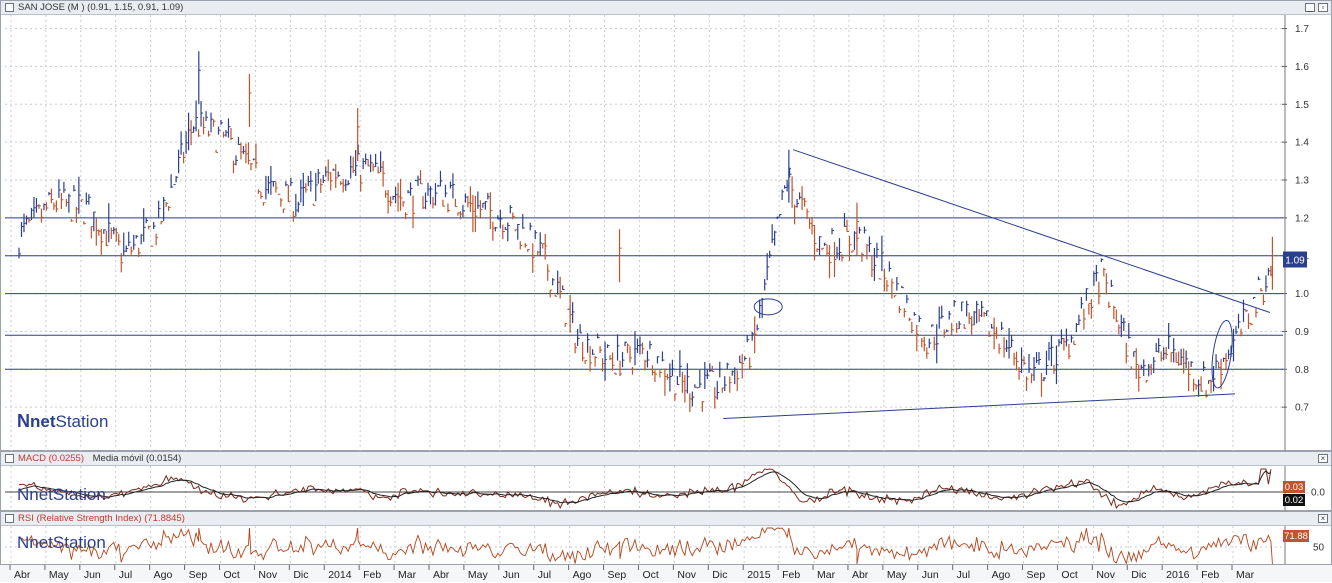 The width and height of the screenshot is (1332, 583). What do you see at coordinates (1069, 575) in the screenshot?
I see `x-tick-label: Oct` at bounding box center [1069, 575].